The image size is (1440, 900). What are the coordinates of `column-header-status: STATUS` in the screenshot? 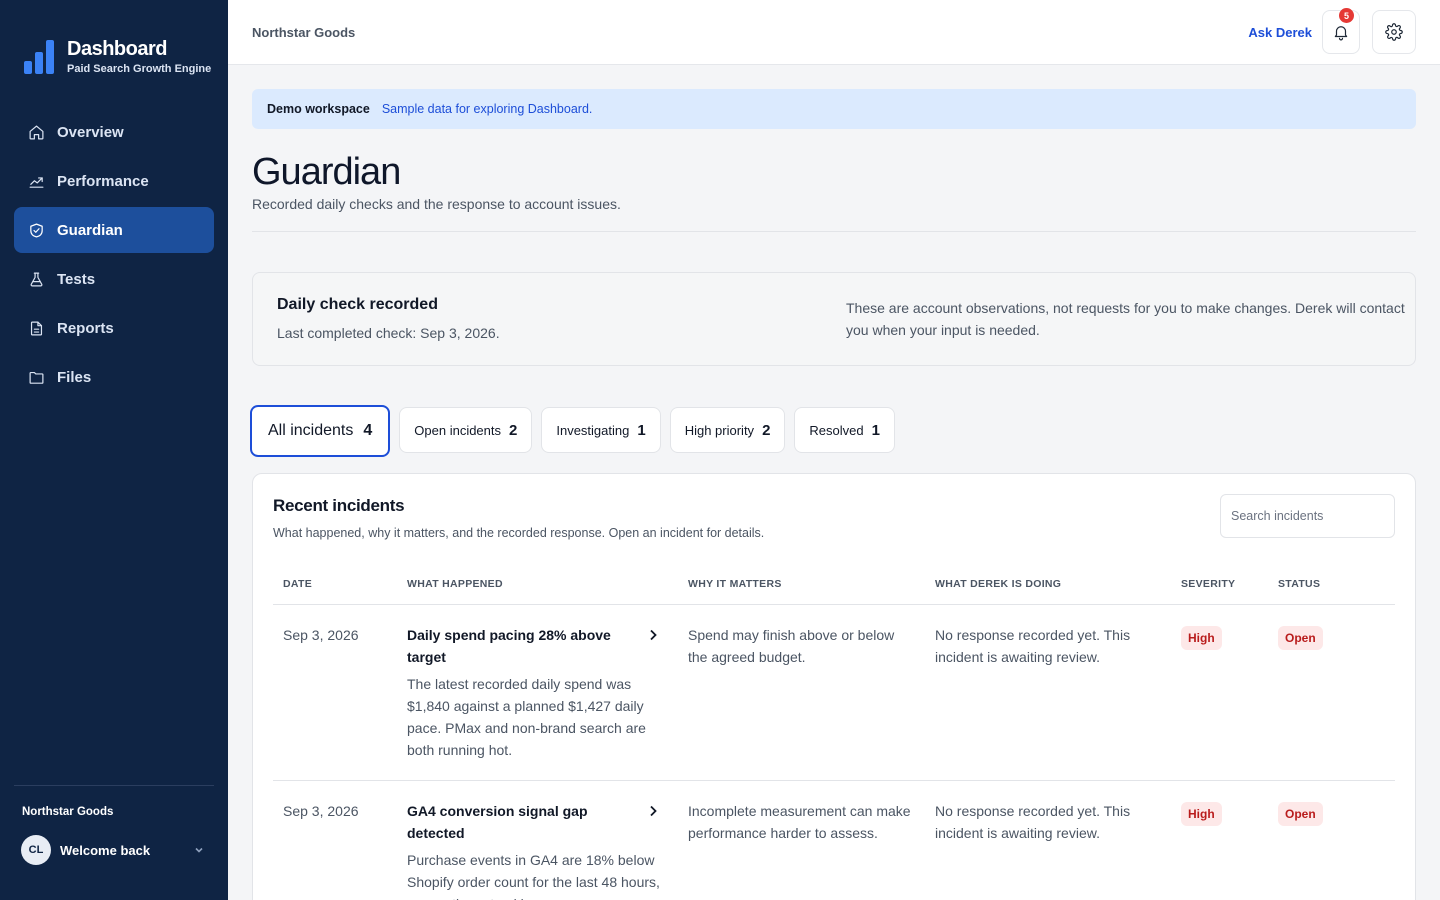 It's located at (1331, 584).